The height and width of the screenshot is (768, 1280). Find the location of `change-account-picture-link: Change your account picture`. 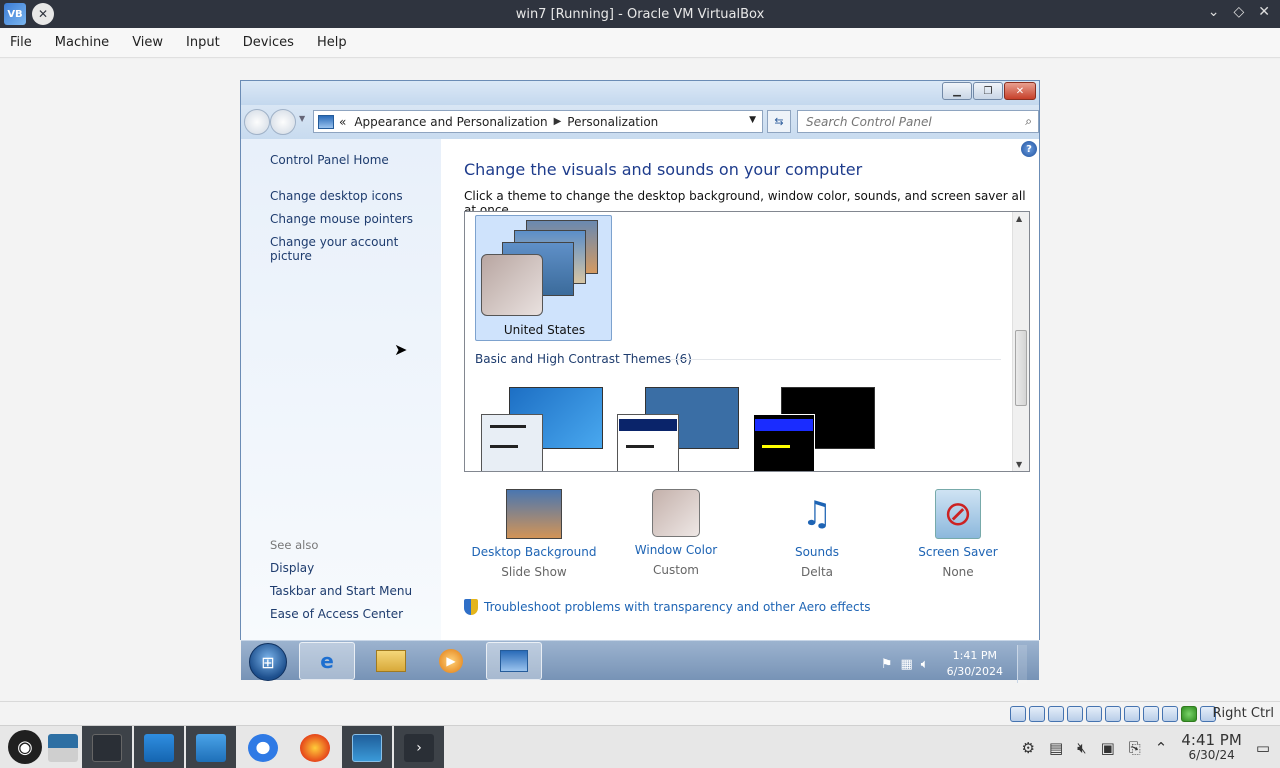

change-account-picture-link: Change your account picture is located at coordinates (355, 249).